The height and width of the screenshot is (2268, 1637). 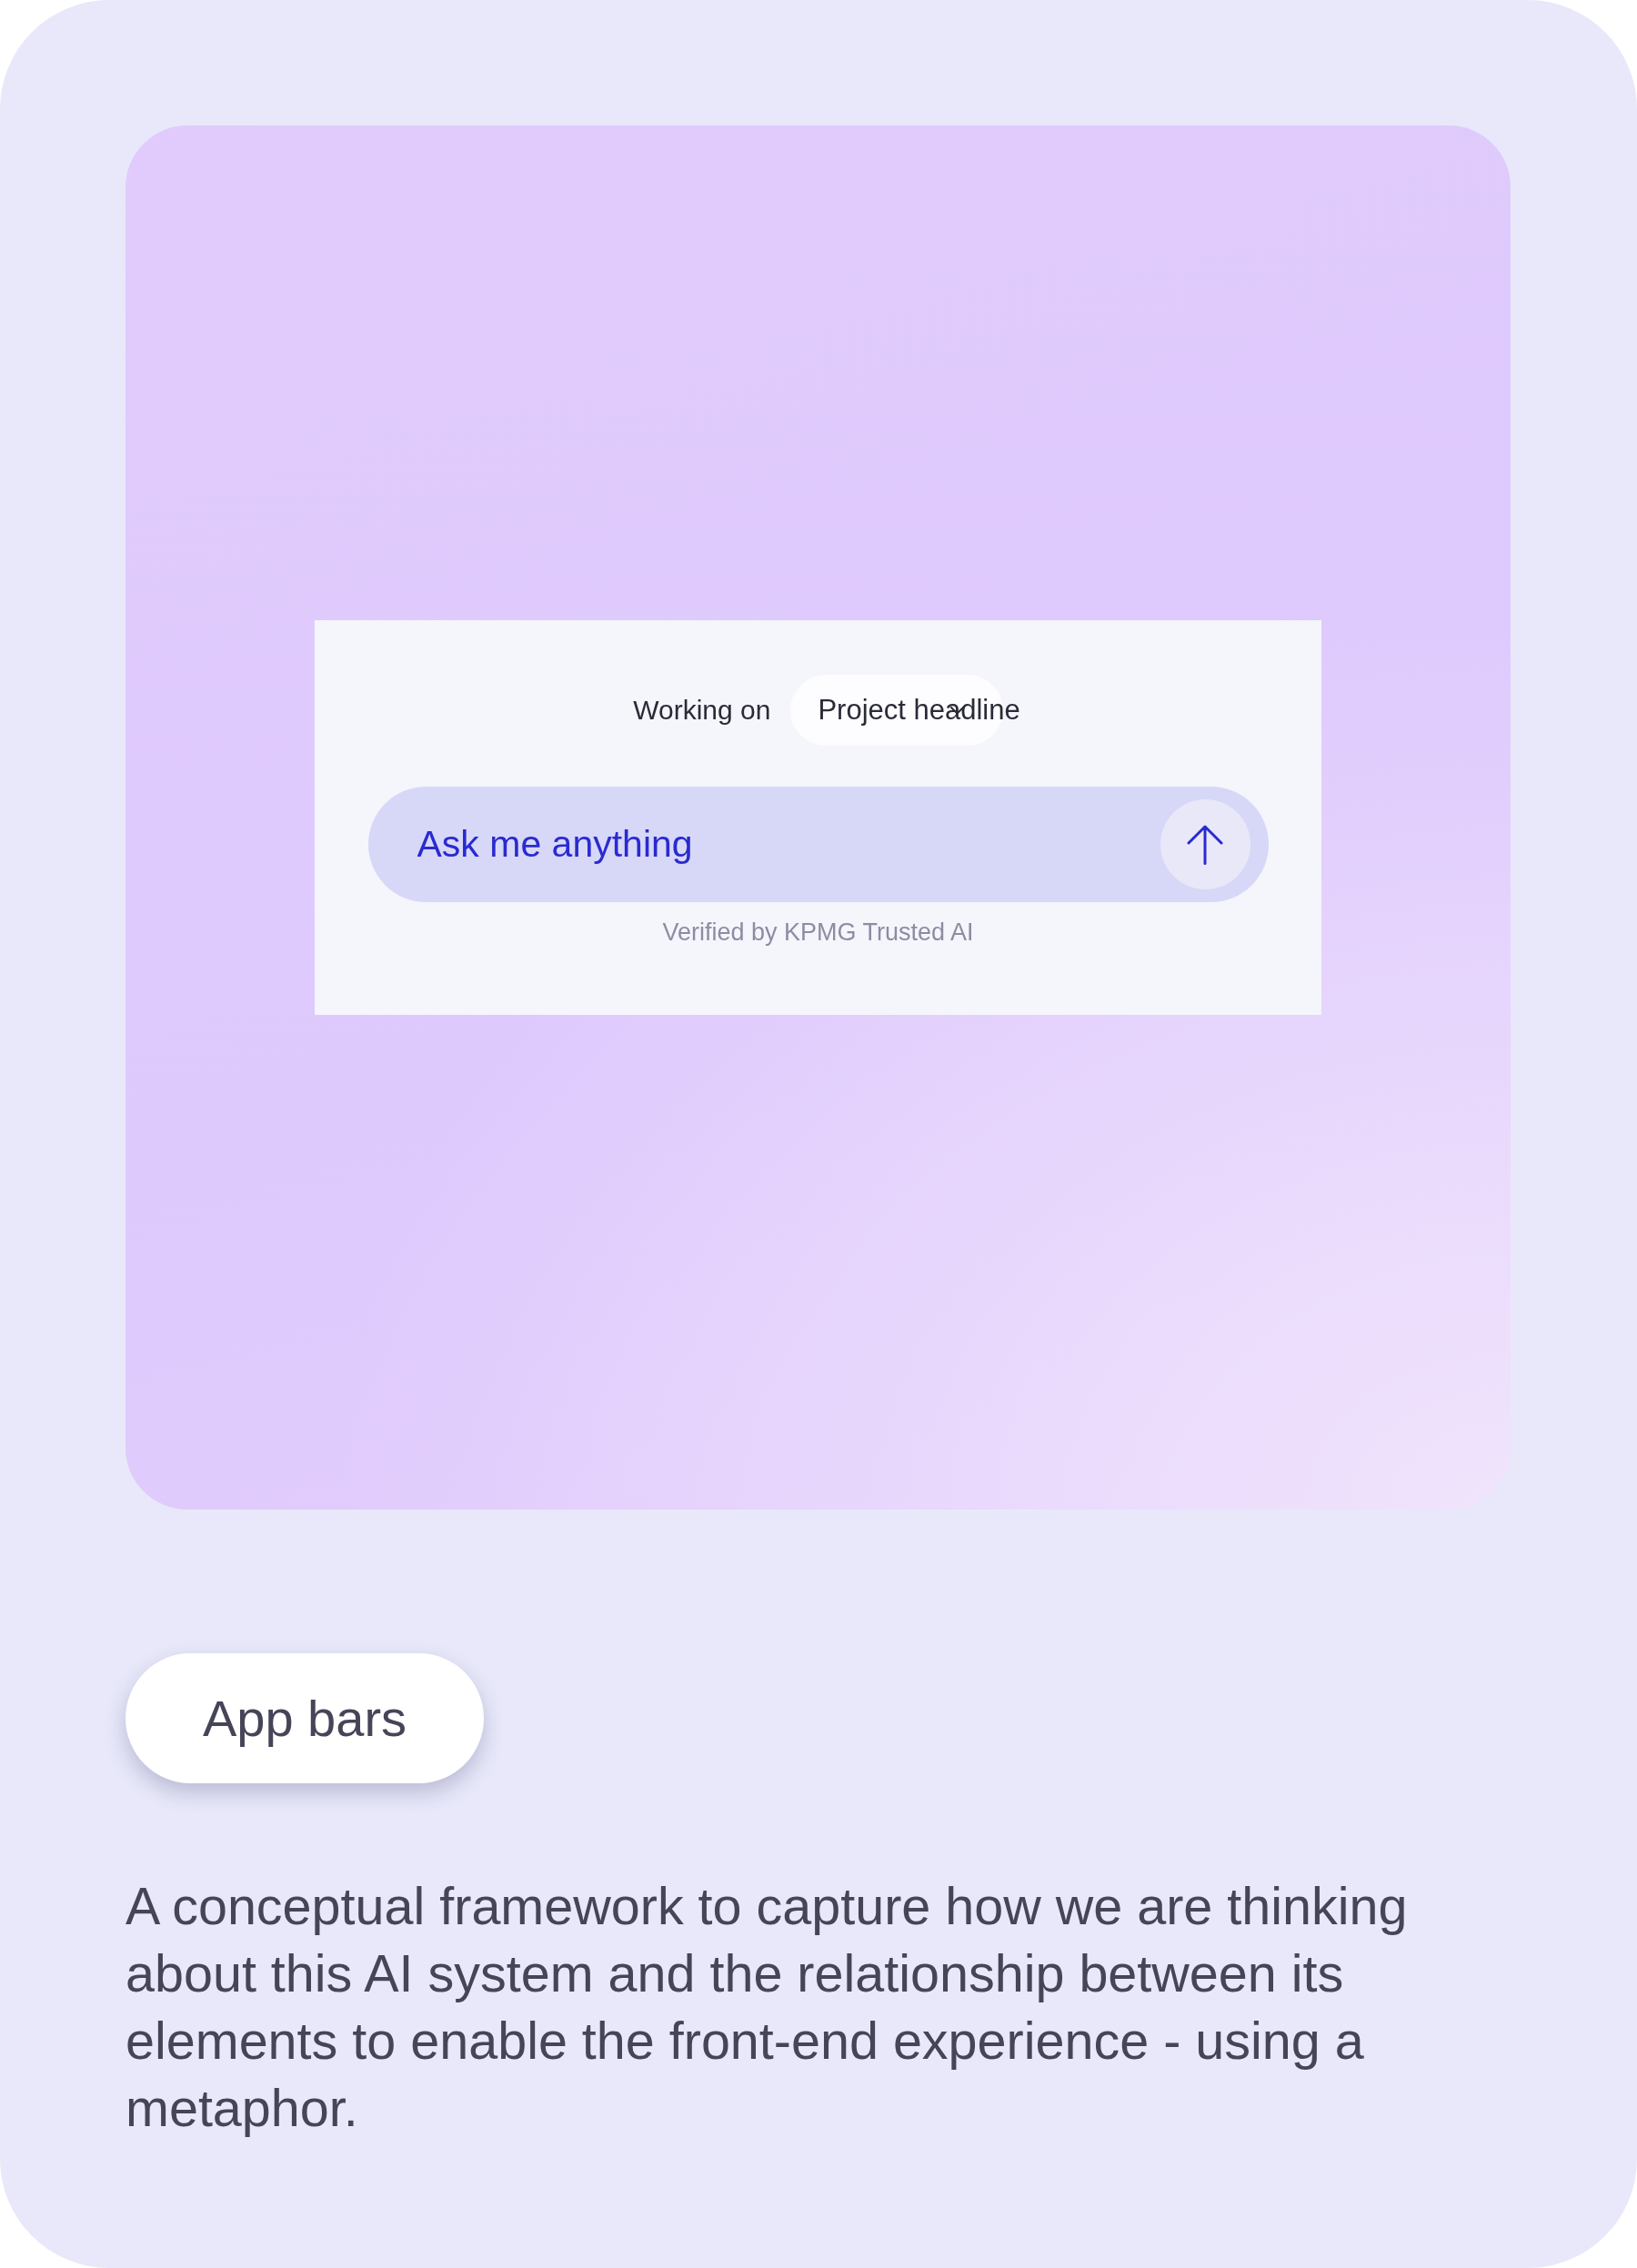 I want to click on ask-field: Ask me anything, so click(x=818, y=844).